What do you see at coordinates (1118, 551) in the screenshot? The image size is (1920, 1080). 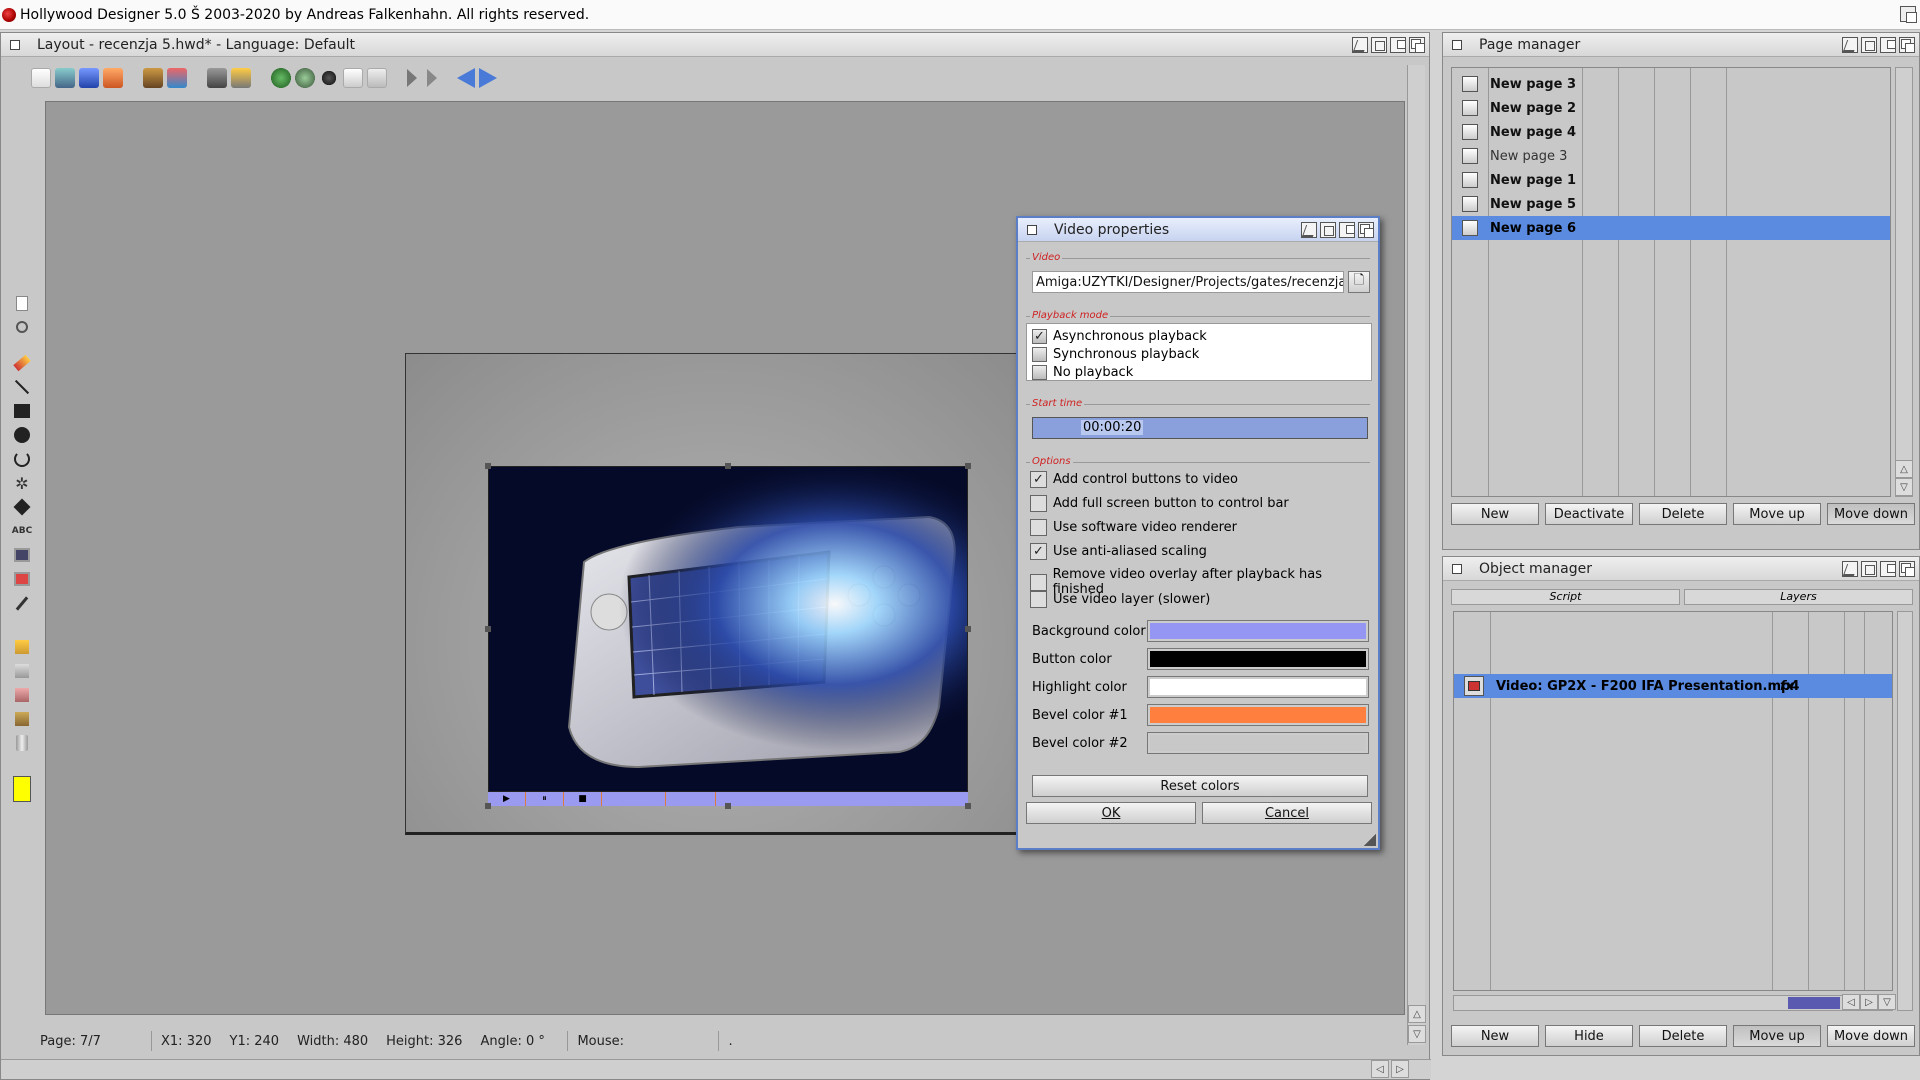 I see `option-checkbox-row: ✓ Use anti-aliased scaling` at bounding box center [1118, 551].